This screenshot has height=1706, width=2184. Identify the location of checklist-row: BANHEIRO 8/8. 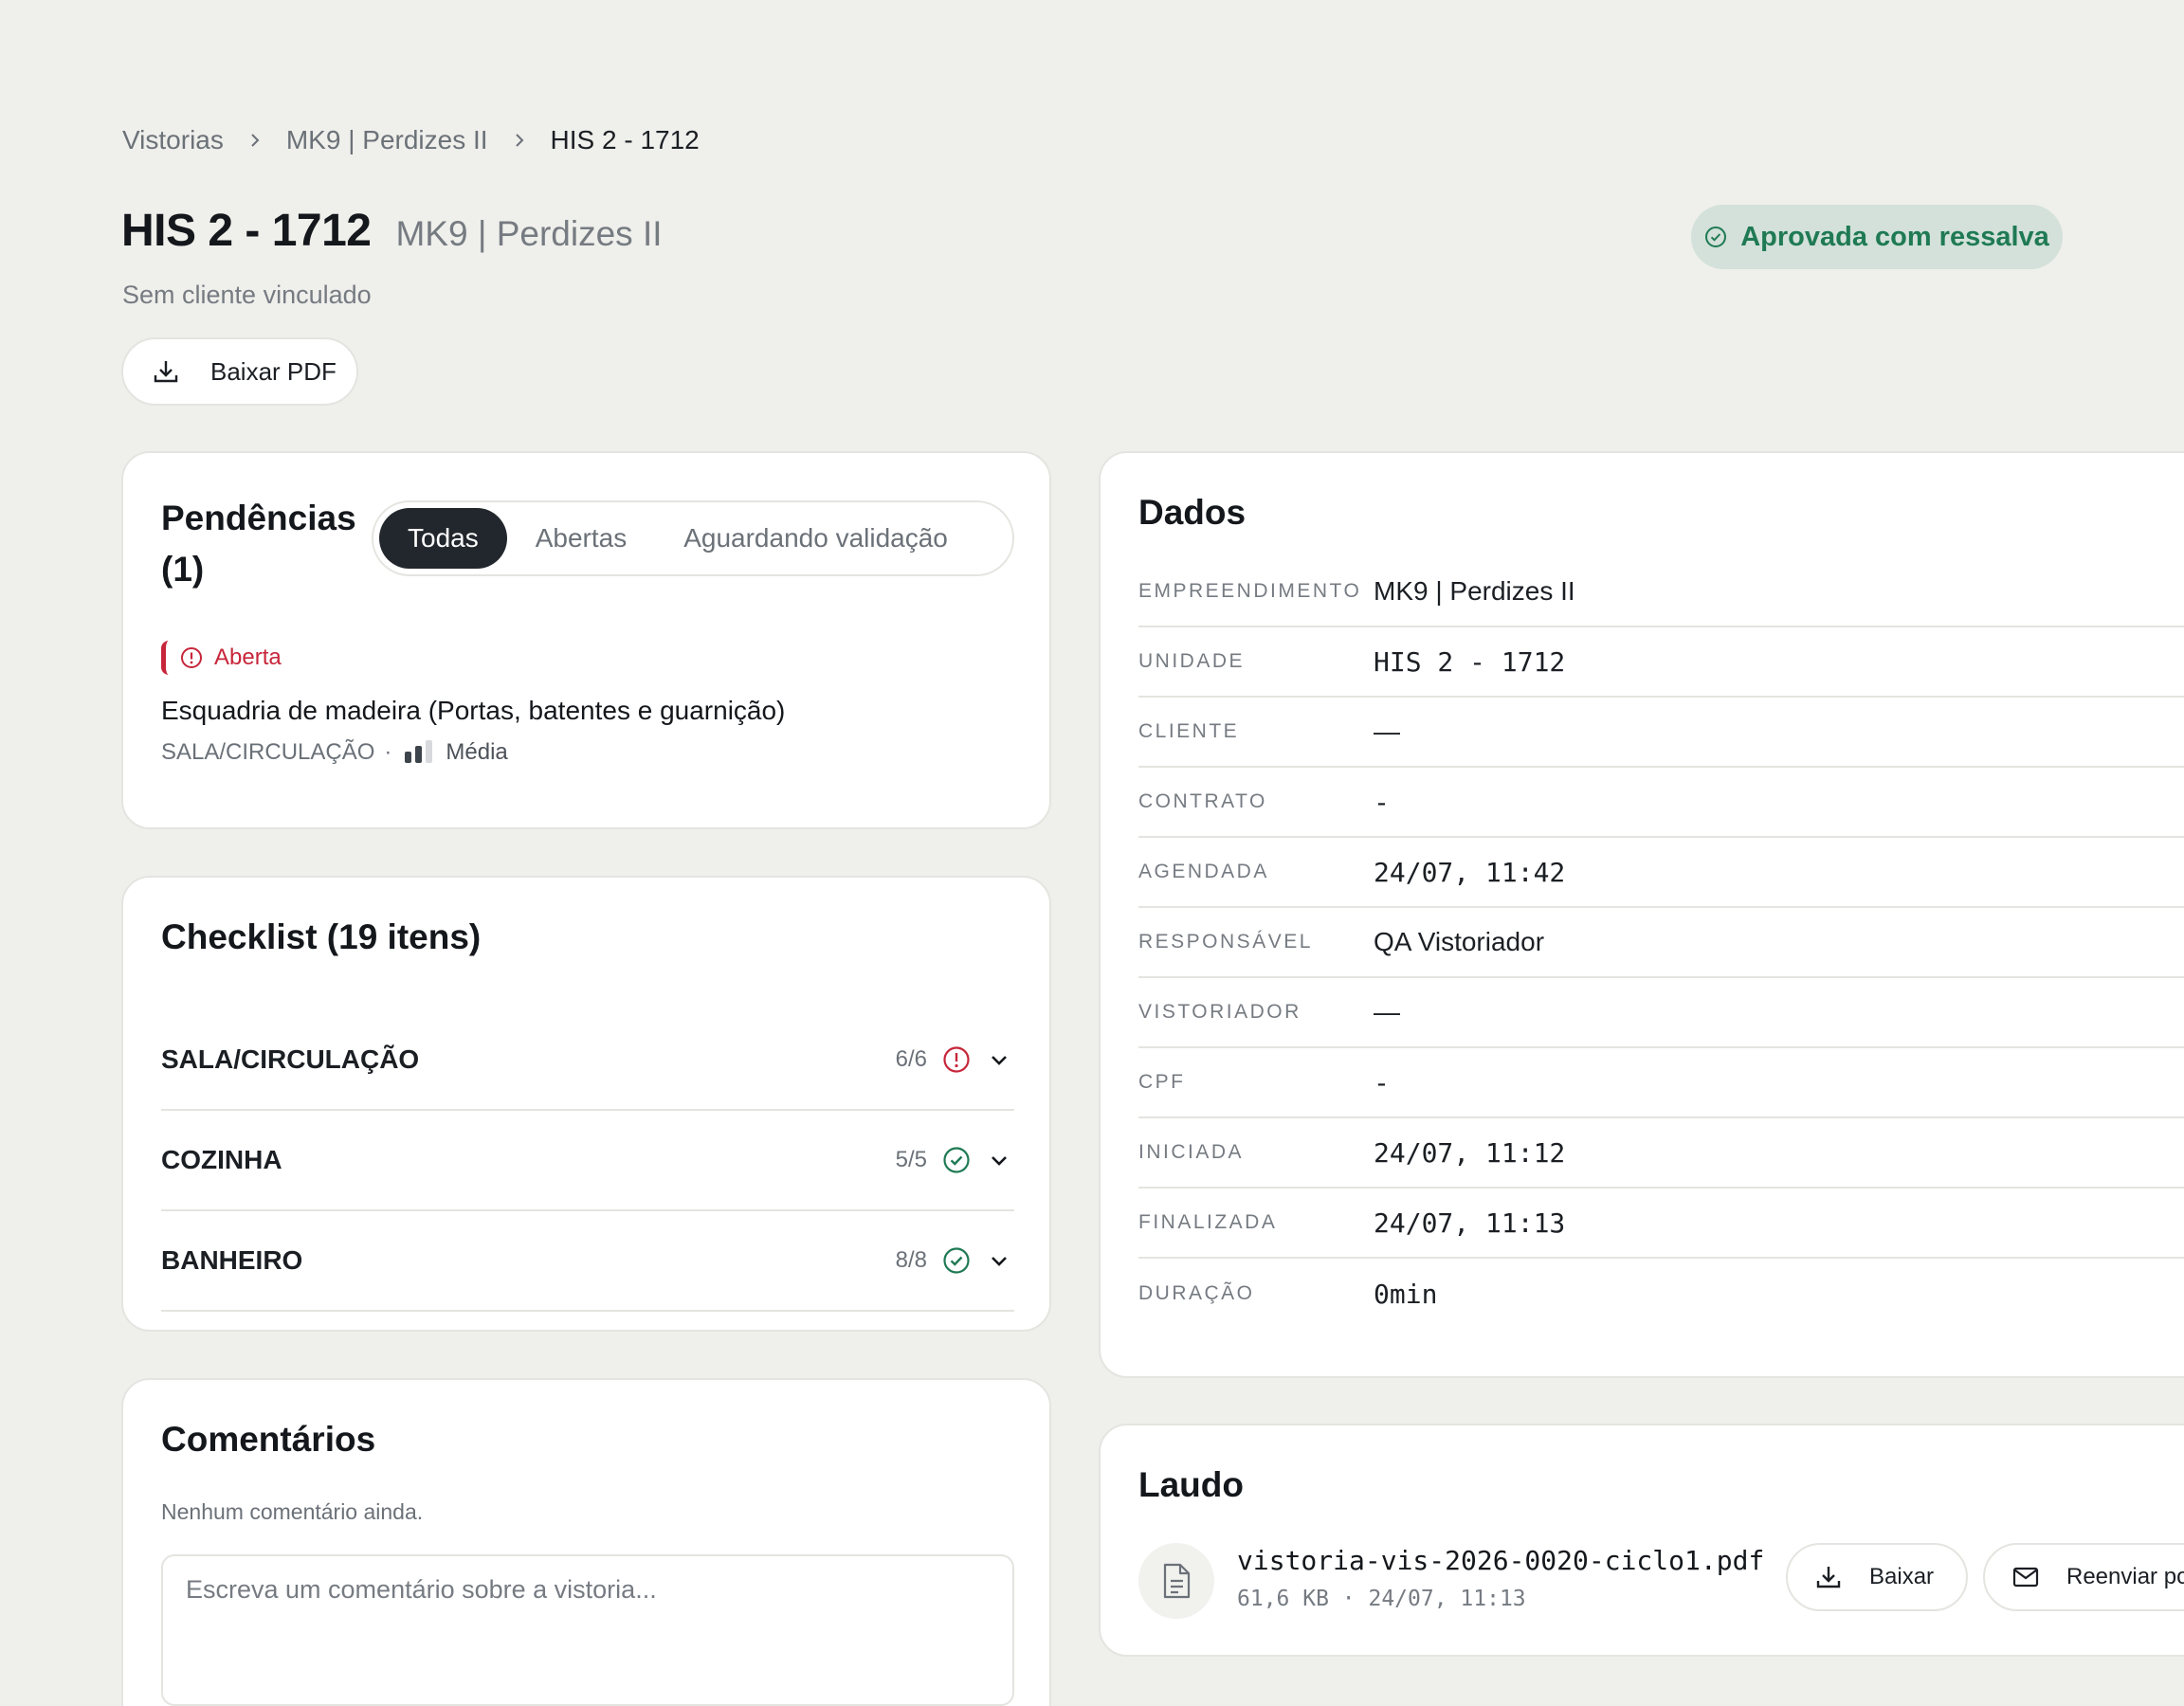
(587, 1261).